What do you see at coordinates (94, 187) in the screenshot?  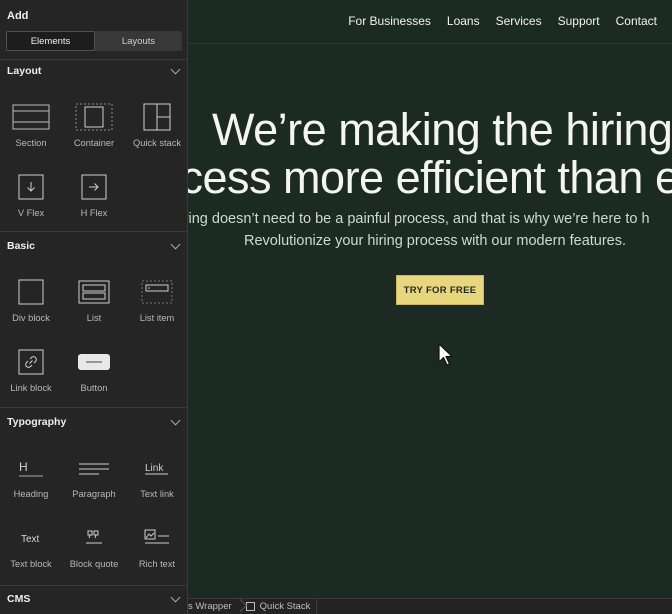 I see `h-flex-icon` at bounding box center [94, 187].